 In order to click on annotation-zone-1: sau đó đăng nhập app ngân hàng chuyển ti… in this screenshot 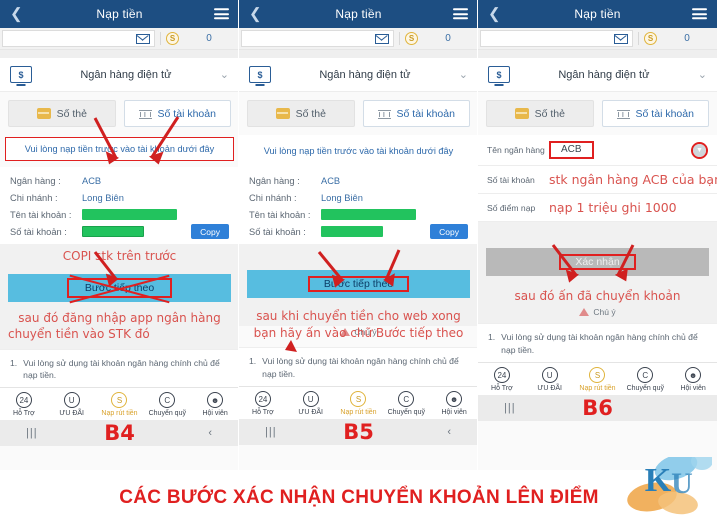, I will do `click(119, 329)`.